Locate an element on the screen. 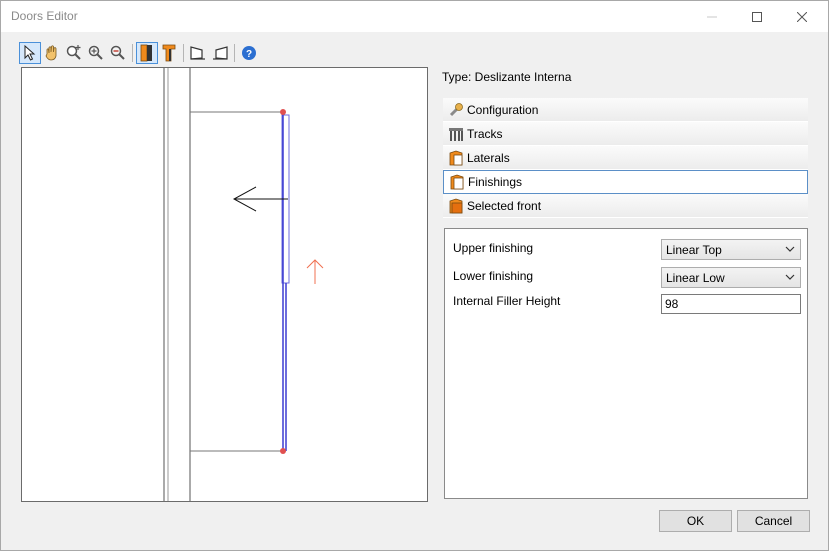 The image size is (829, 551). select-tool-button is located at coordinates (30, 53).